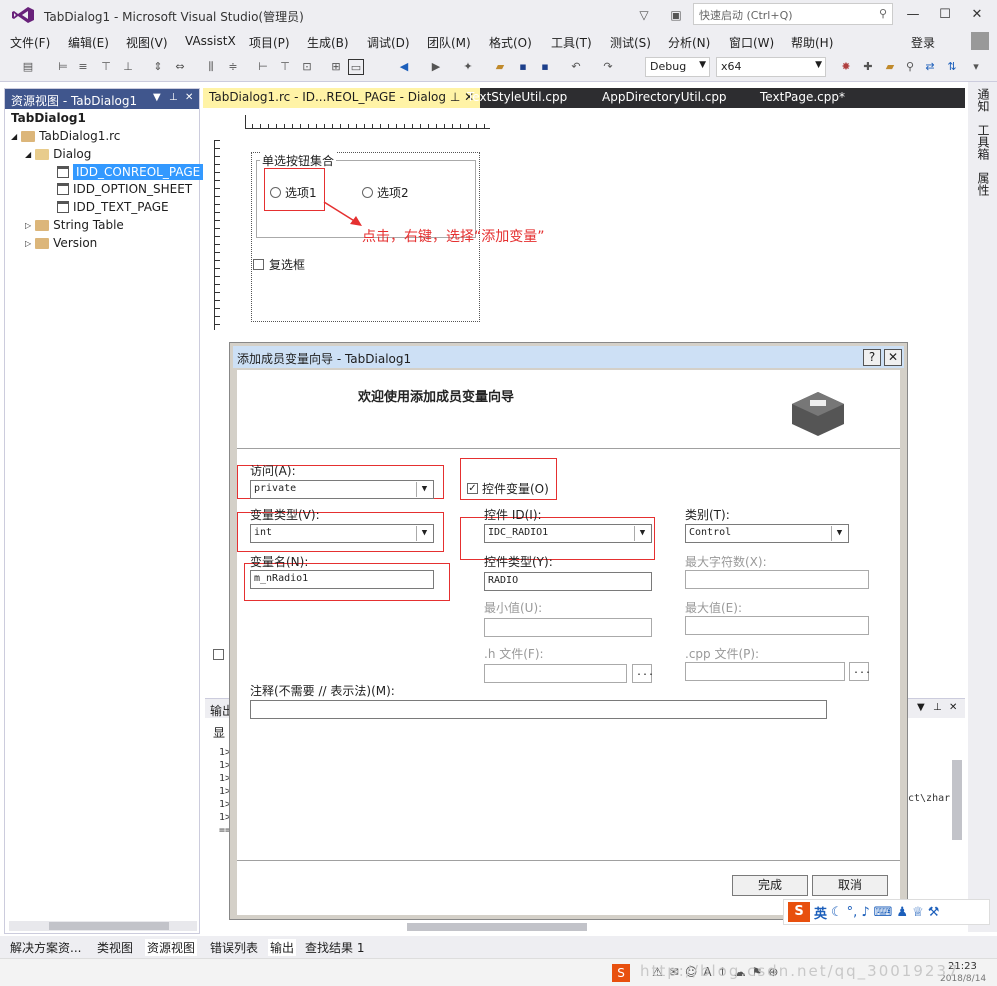  I want to click on tab-resource-view: 资源视图, so click(171, 947).